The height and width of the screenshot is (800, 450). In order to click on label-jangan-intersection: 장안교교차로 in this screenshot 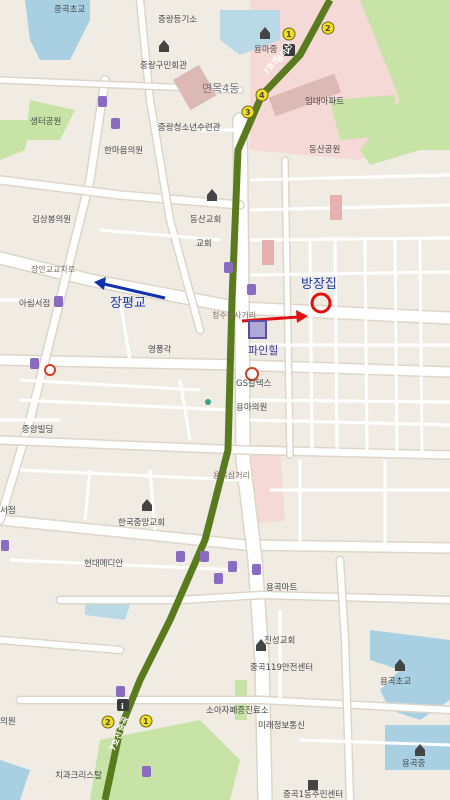, I will do `click(53, 269)`.